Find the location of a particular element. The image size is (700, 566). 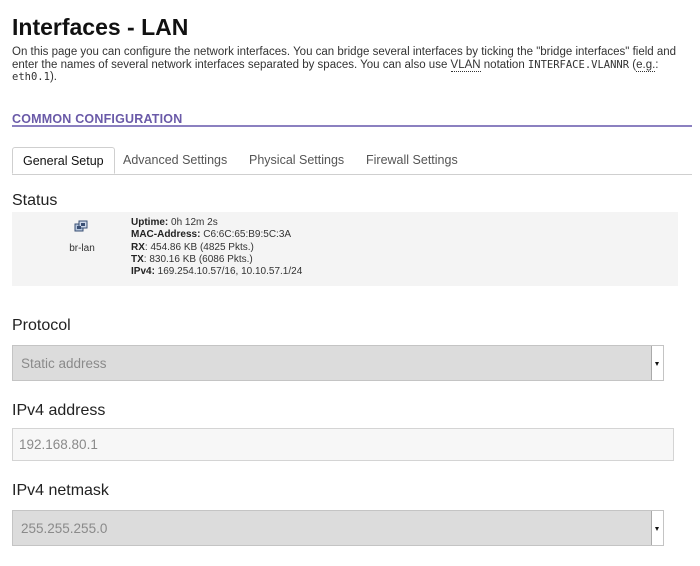

protocol-label: Protocol is located at coordinates (41, 325).